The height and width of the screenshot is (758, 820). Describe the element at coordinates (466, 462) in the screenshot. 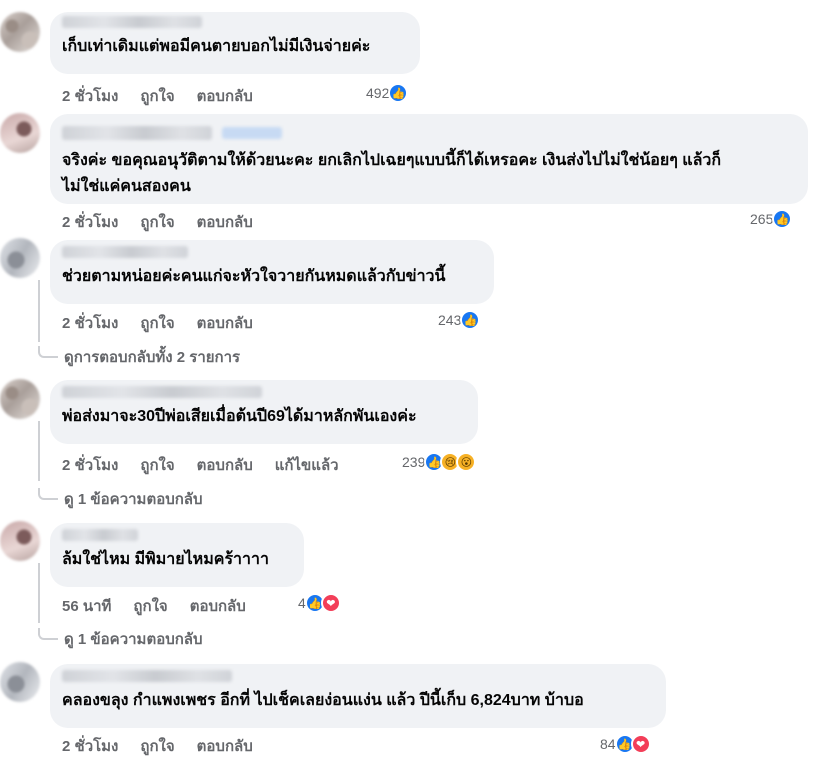

I see `wow-reaction-icon: 😮` at that location.